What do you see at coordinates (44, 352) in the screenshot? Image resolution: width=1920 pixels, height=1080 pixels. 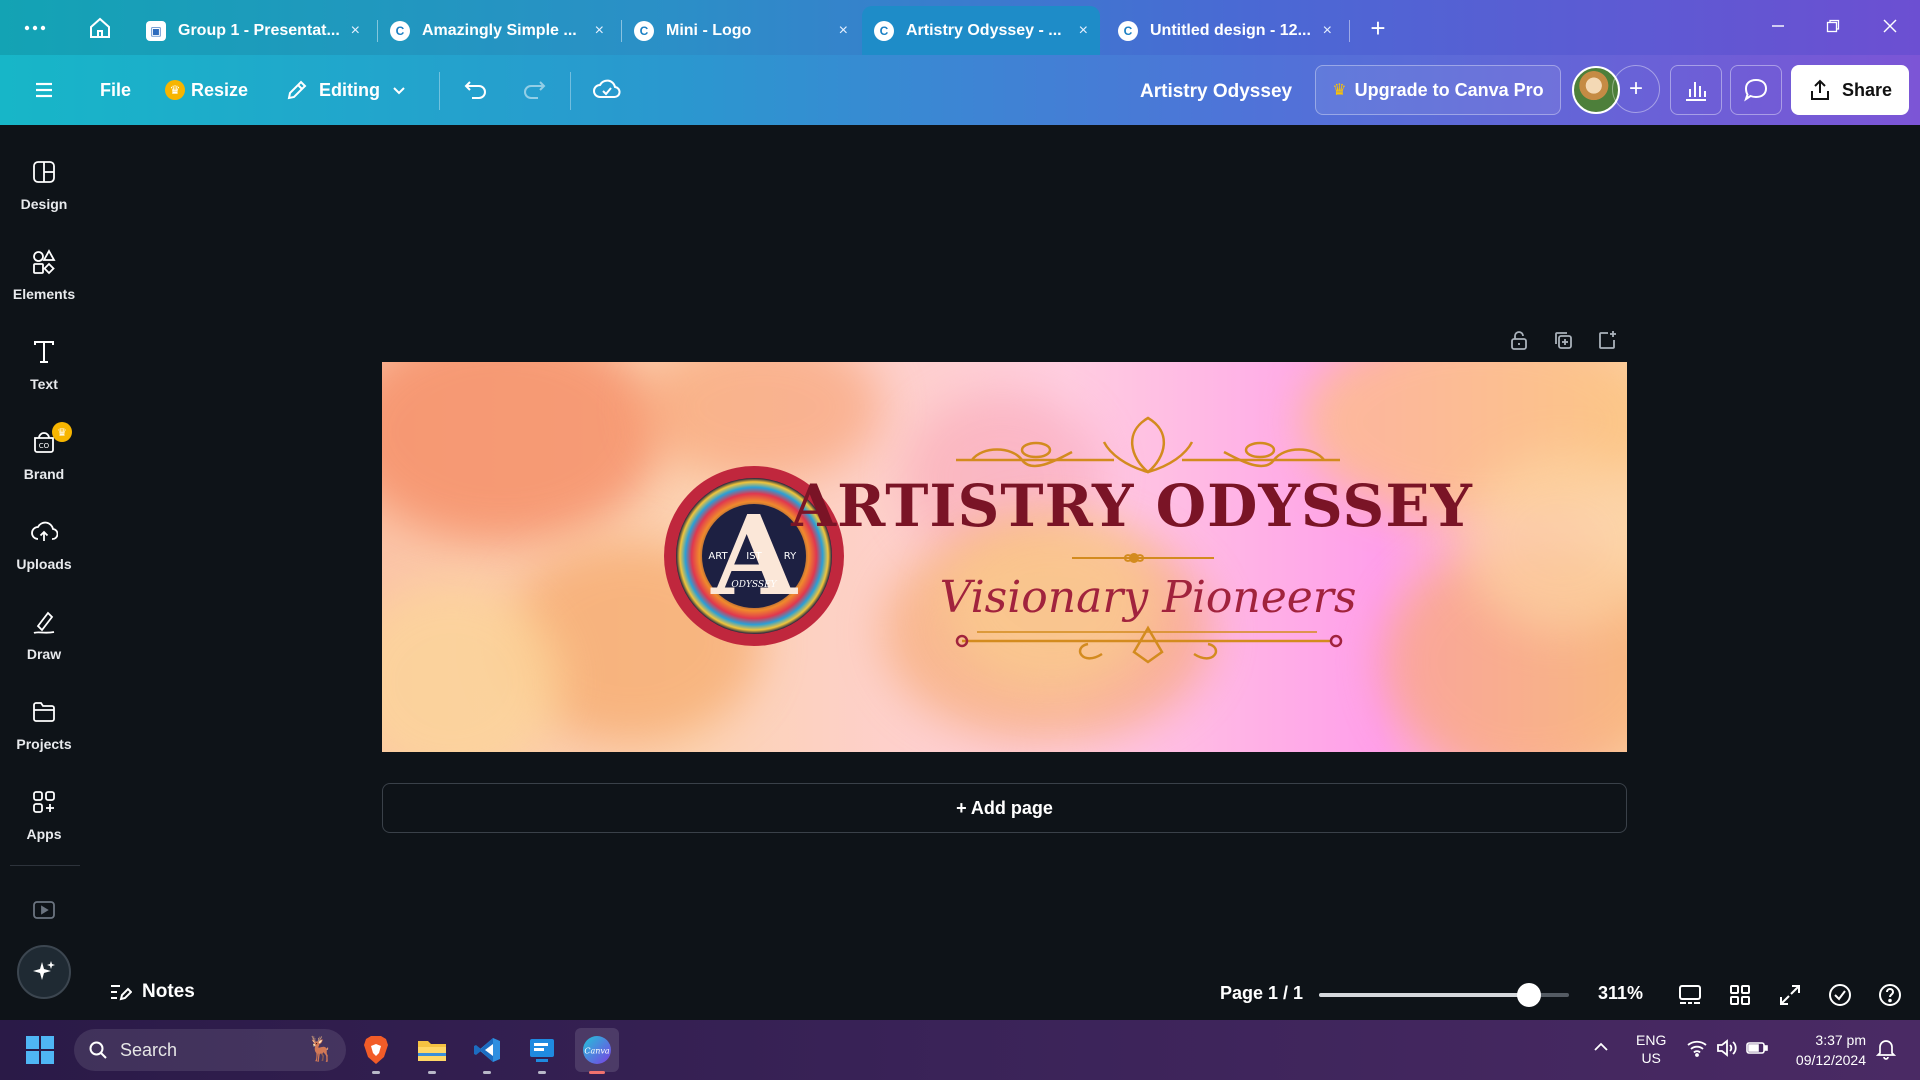 I see `text-icon` at bounding box center [44, 352].